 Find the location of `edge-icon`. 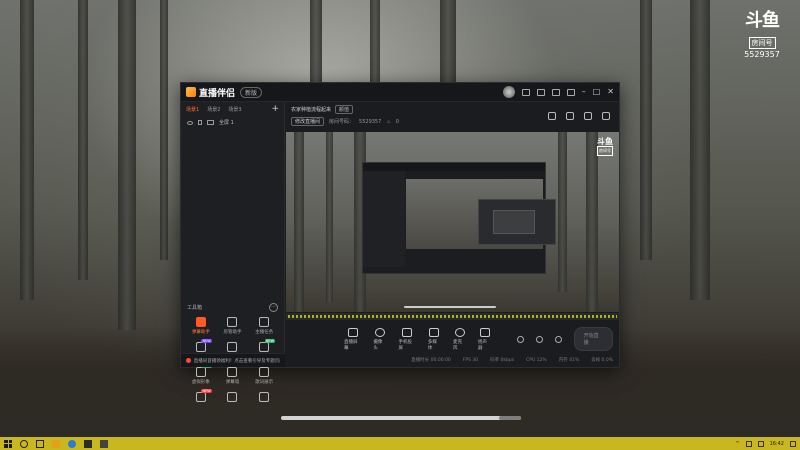

edge-icon is located at coordinates (72, 443).